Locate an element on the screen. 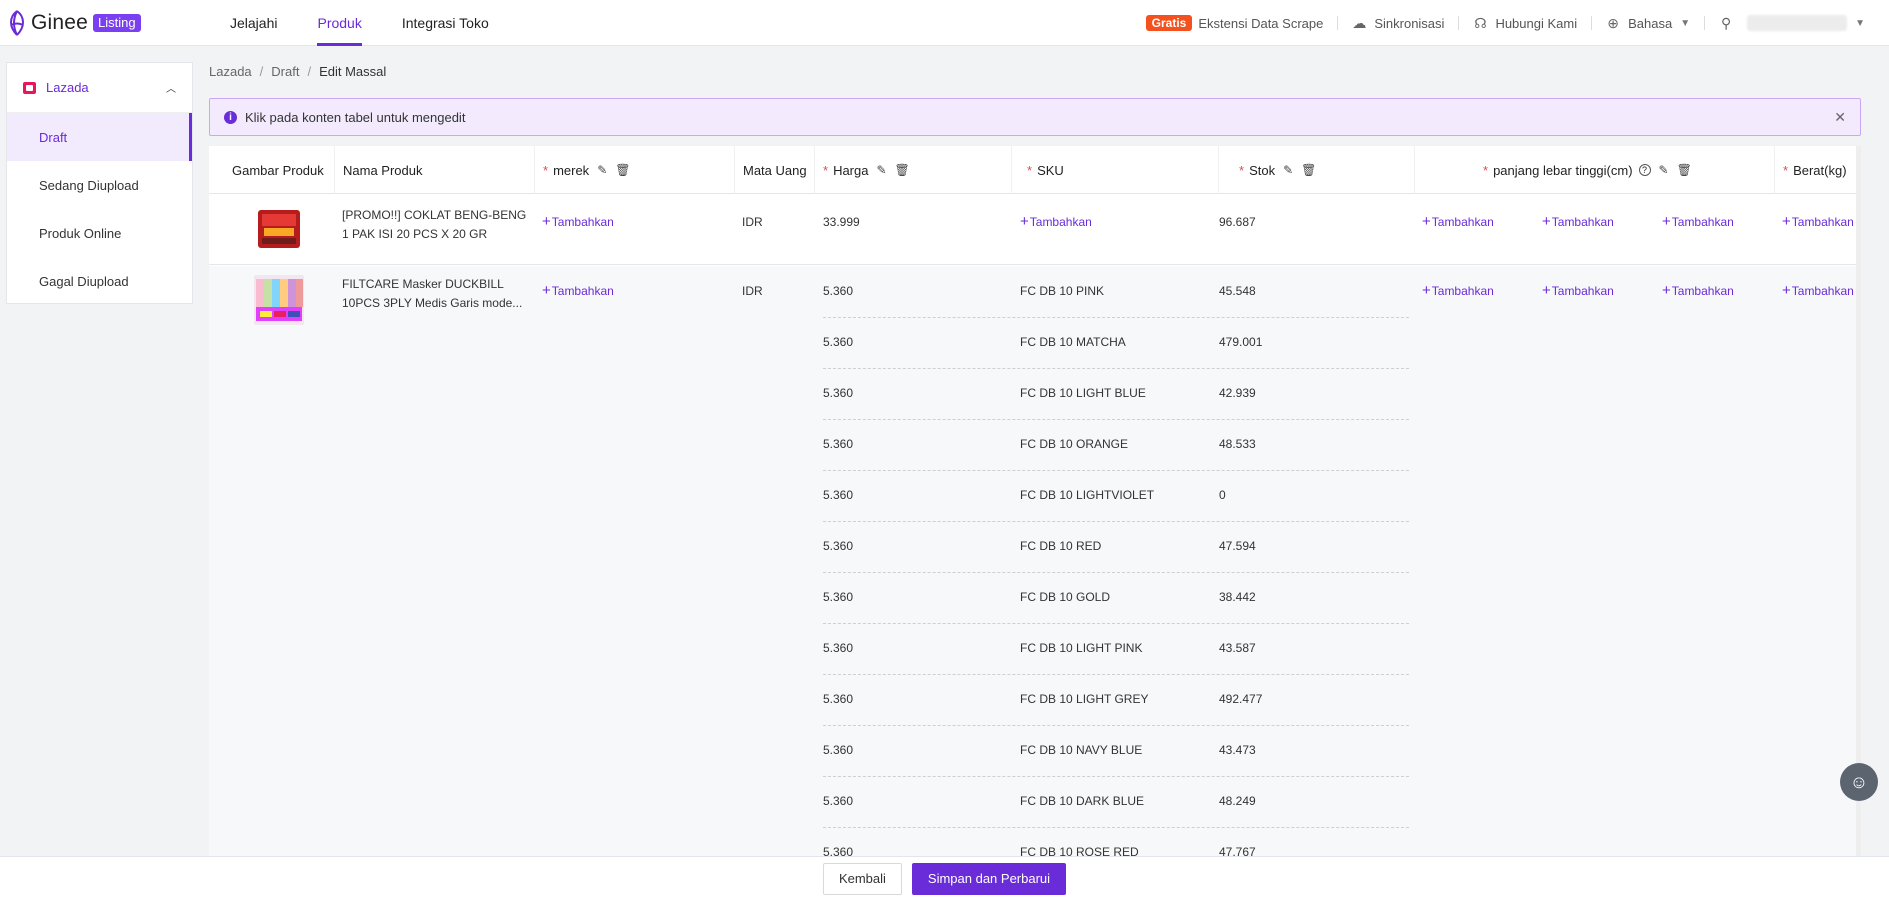 The width and height of the screenshot is (1889, 900). variant-stock: 47.767 is located at coordinates (1237, 850).